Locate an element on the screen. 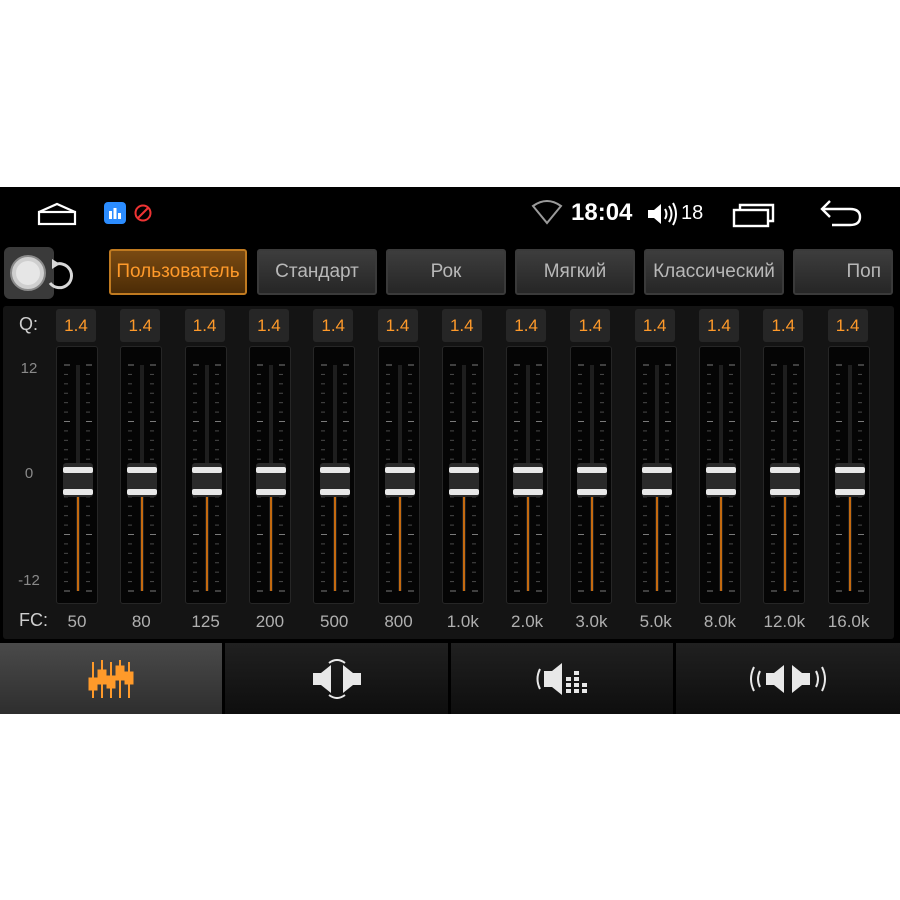 The image size is (900, 900). status-bar: 18:04 18 is located at coordinates (450, 213).